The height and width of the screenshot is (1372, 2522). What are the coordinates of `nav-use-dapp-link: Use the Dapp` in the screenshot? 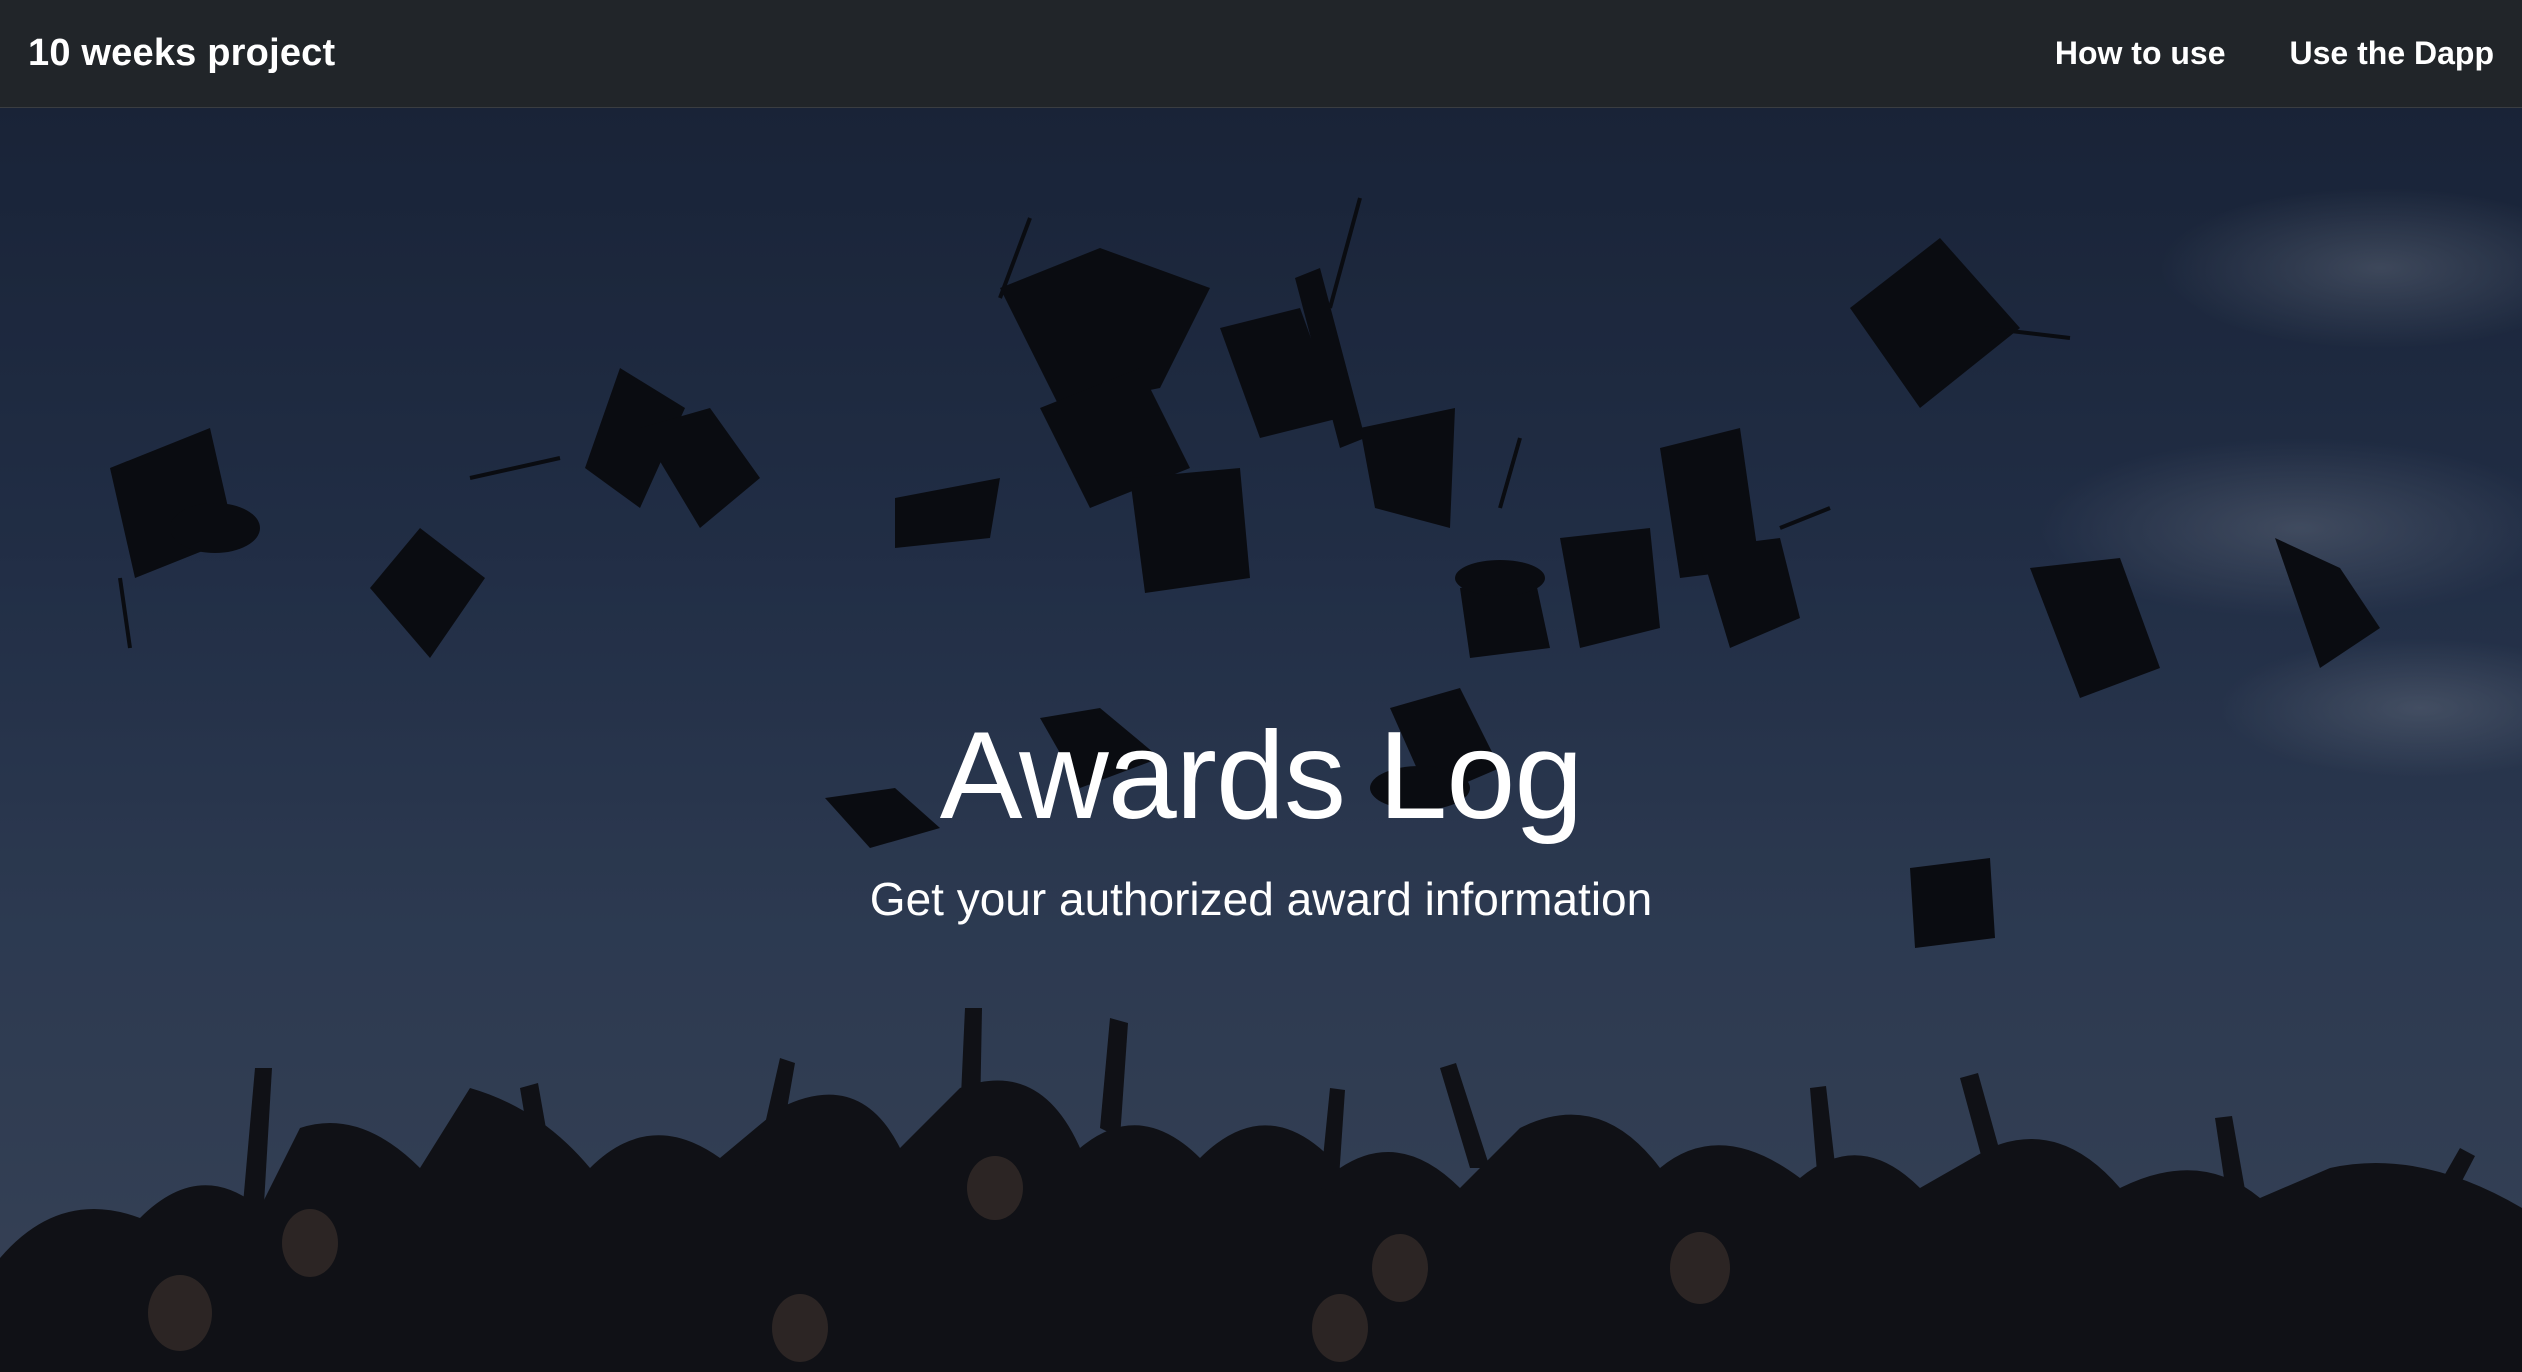 It's located at (2392, 53).